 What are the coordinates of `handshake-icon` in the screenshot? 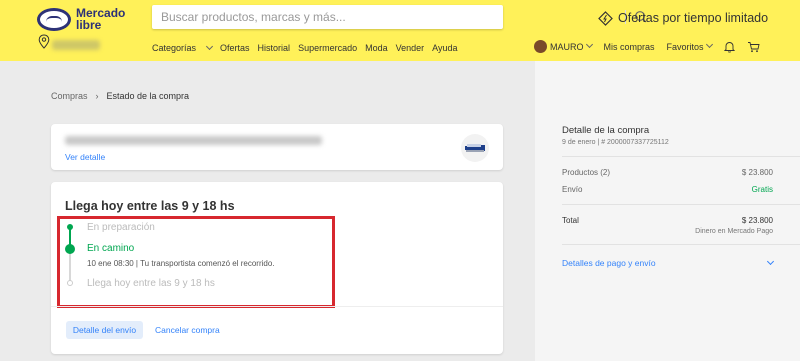 It's located at (54, 19).